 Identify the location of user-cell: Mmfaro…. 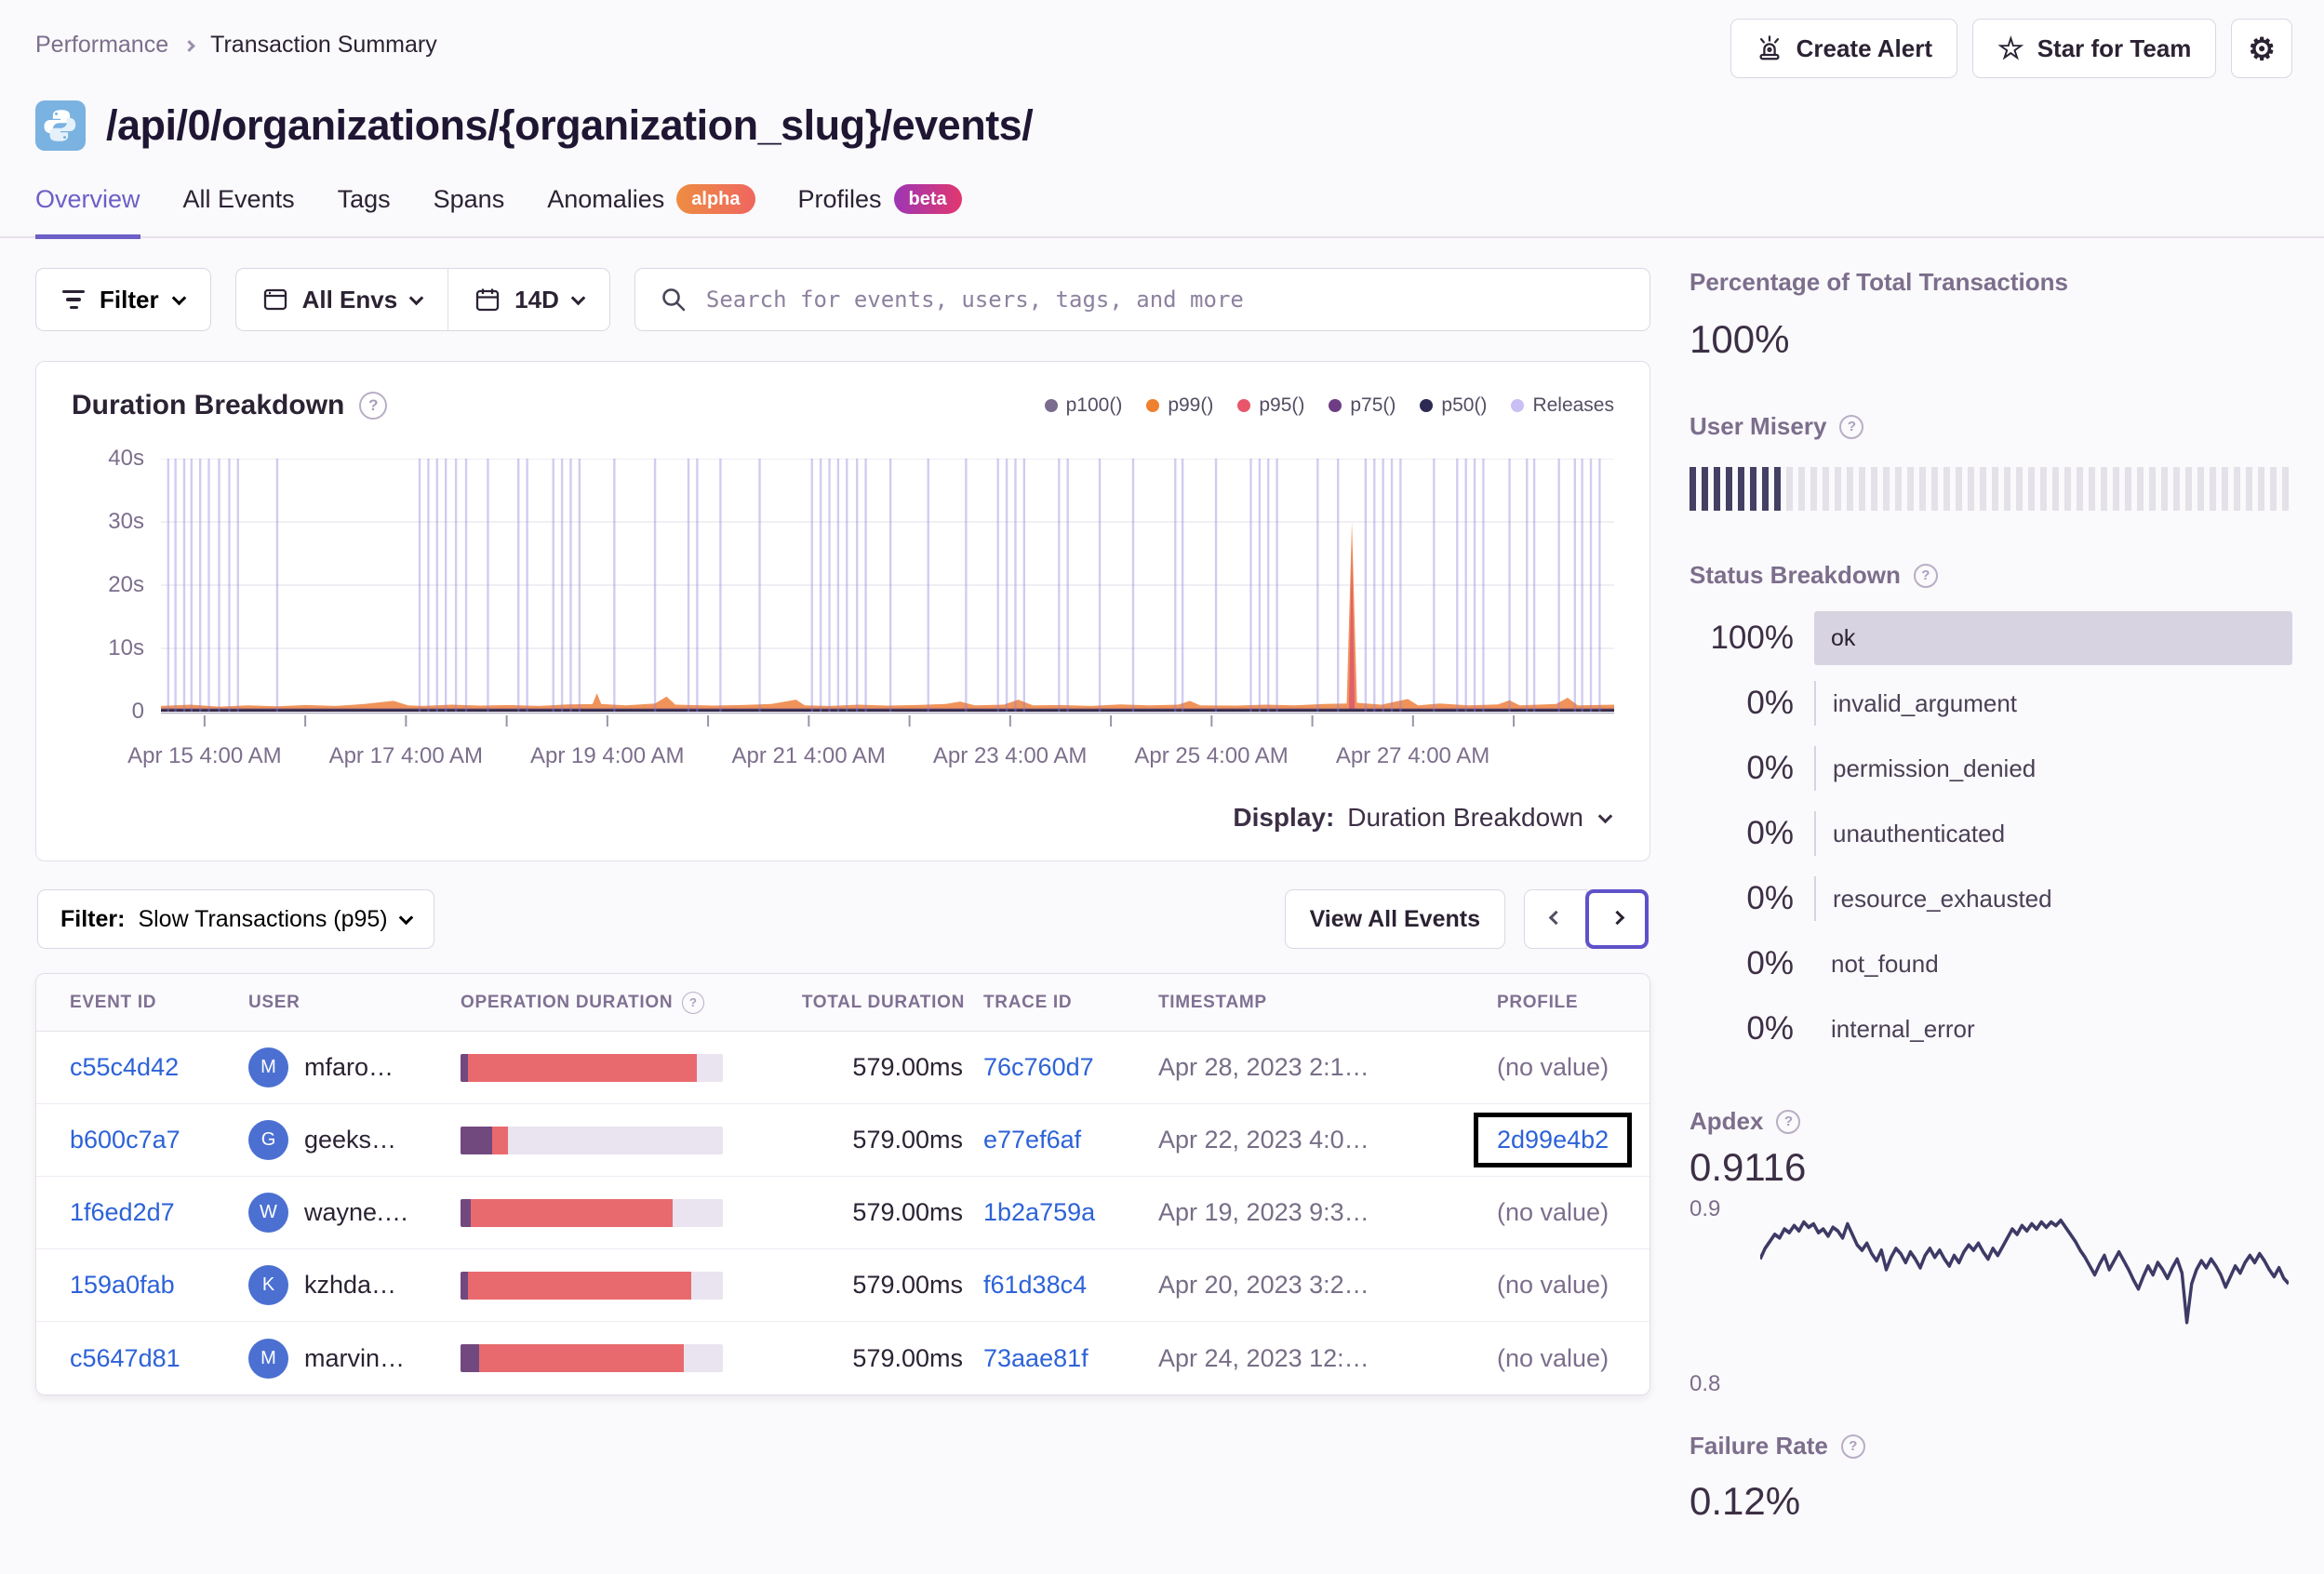
(354, 1067).